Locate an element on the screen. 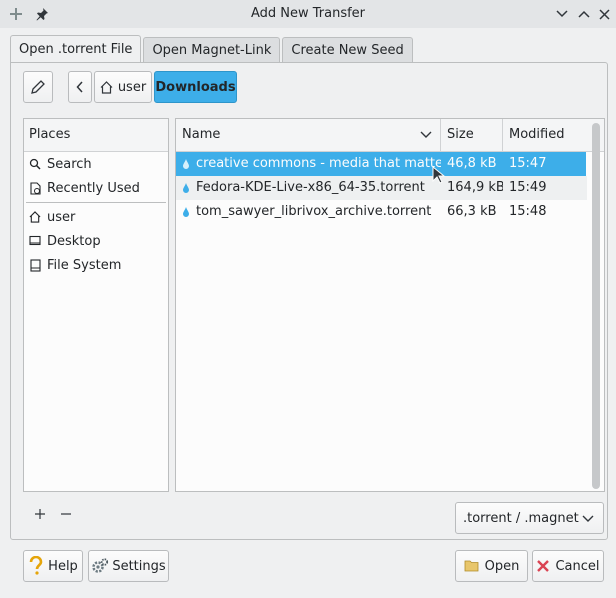 This screenshot has width=616, height=598. back-button is located at coordinates (80, 87).